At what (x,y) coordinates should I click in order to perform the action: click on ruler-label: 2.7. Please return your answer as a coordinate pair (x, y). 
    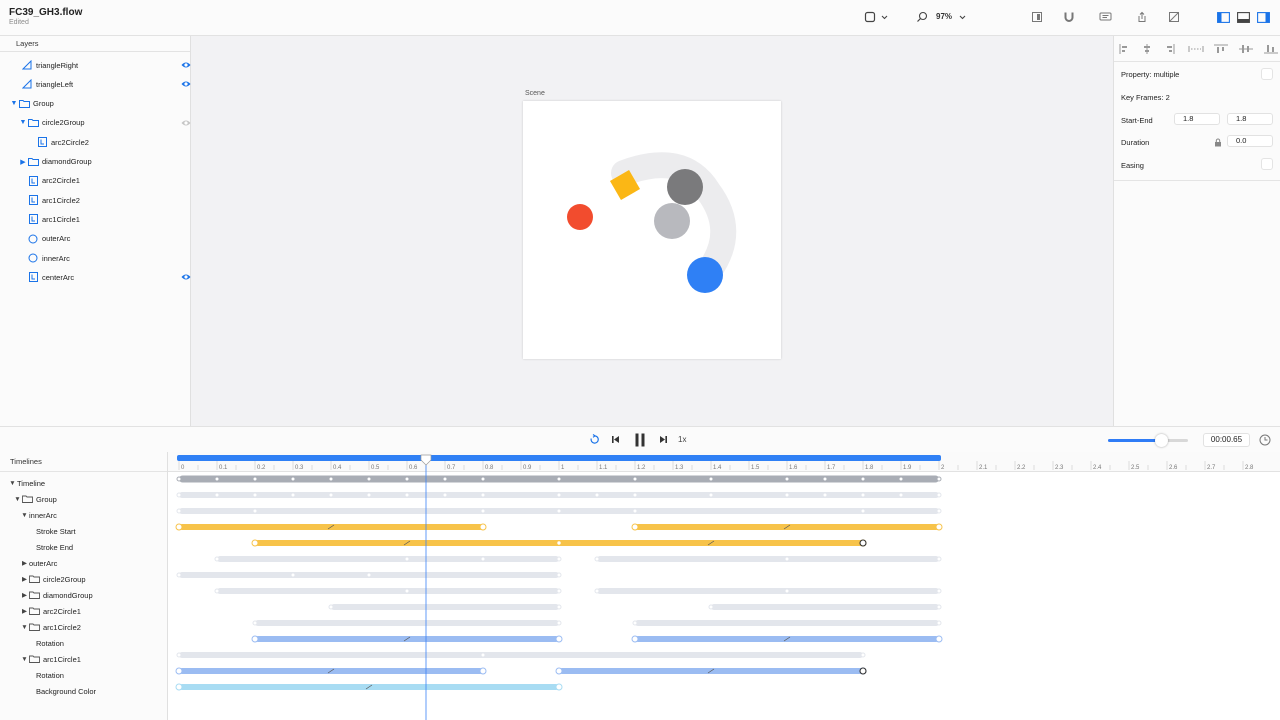
    Looking at the image, I should click on (1211, 468).